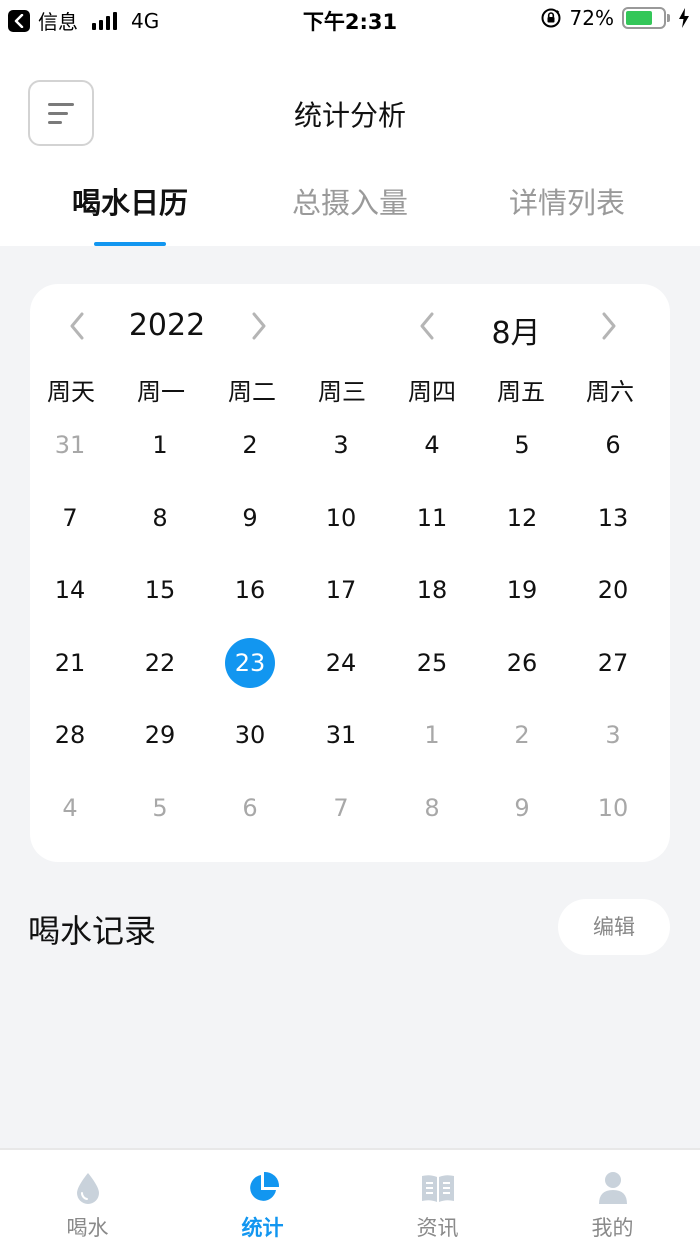  What do you see at coordinates (349, 115) in the screenshot?
I see `page-title: 统计分析` at bounding box center [349, 115].